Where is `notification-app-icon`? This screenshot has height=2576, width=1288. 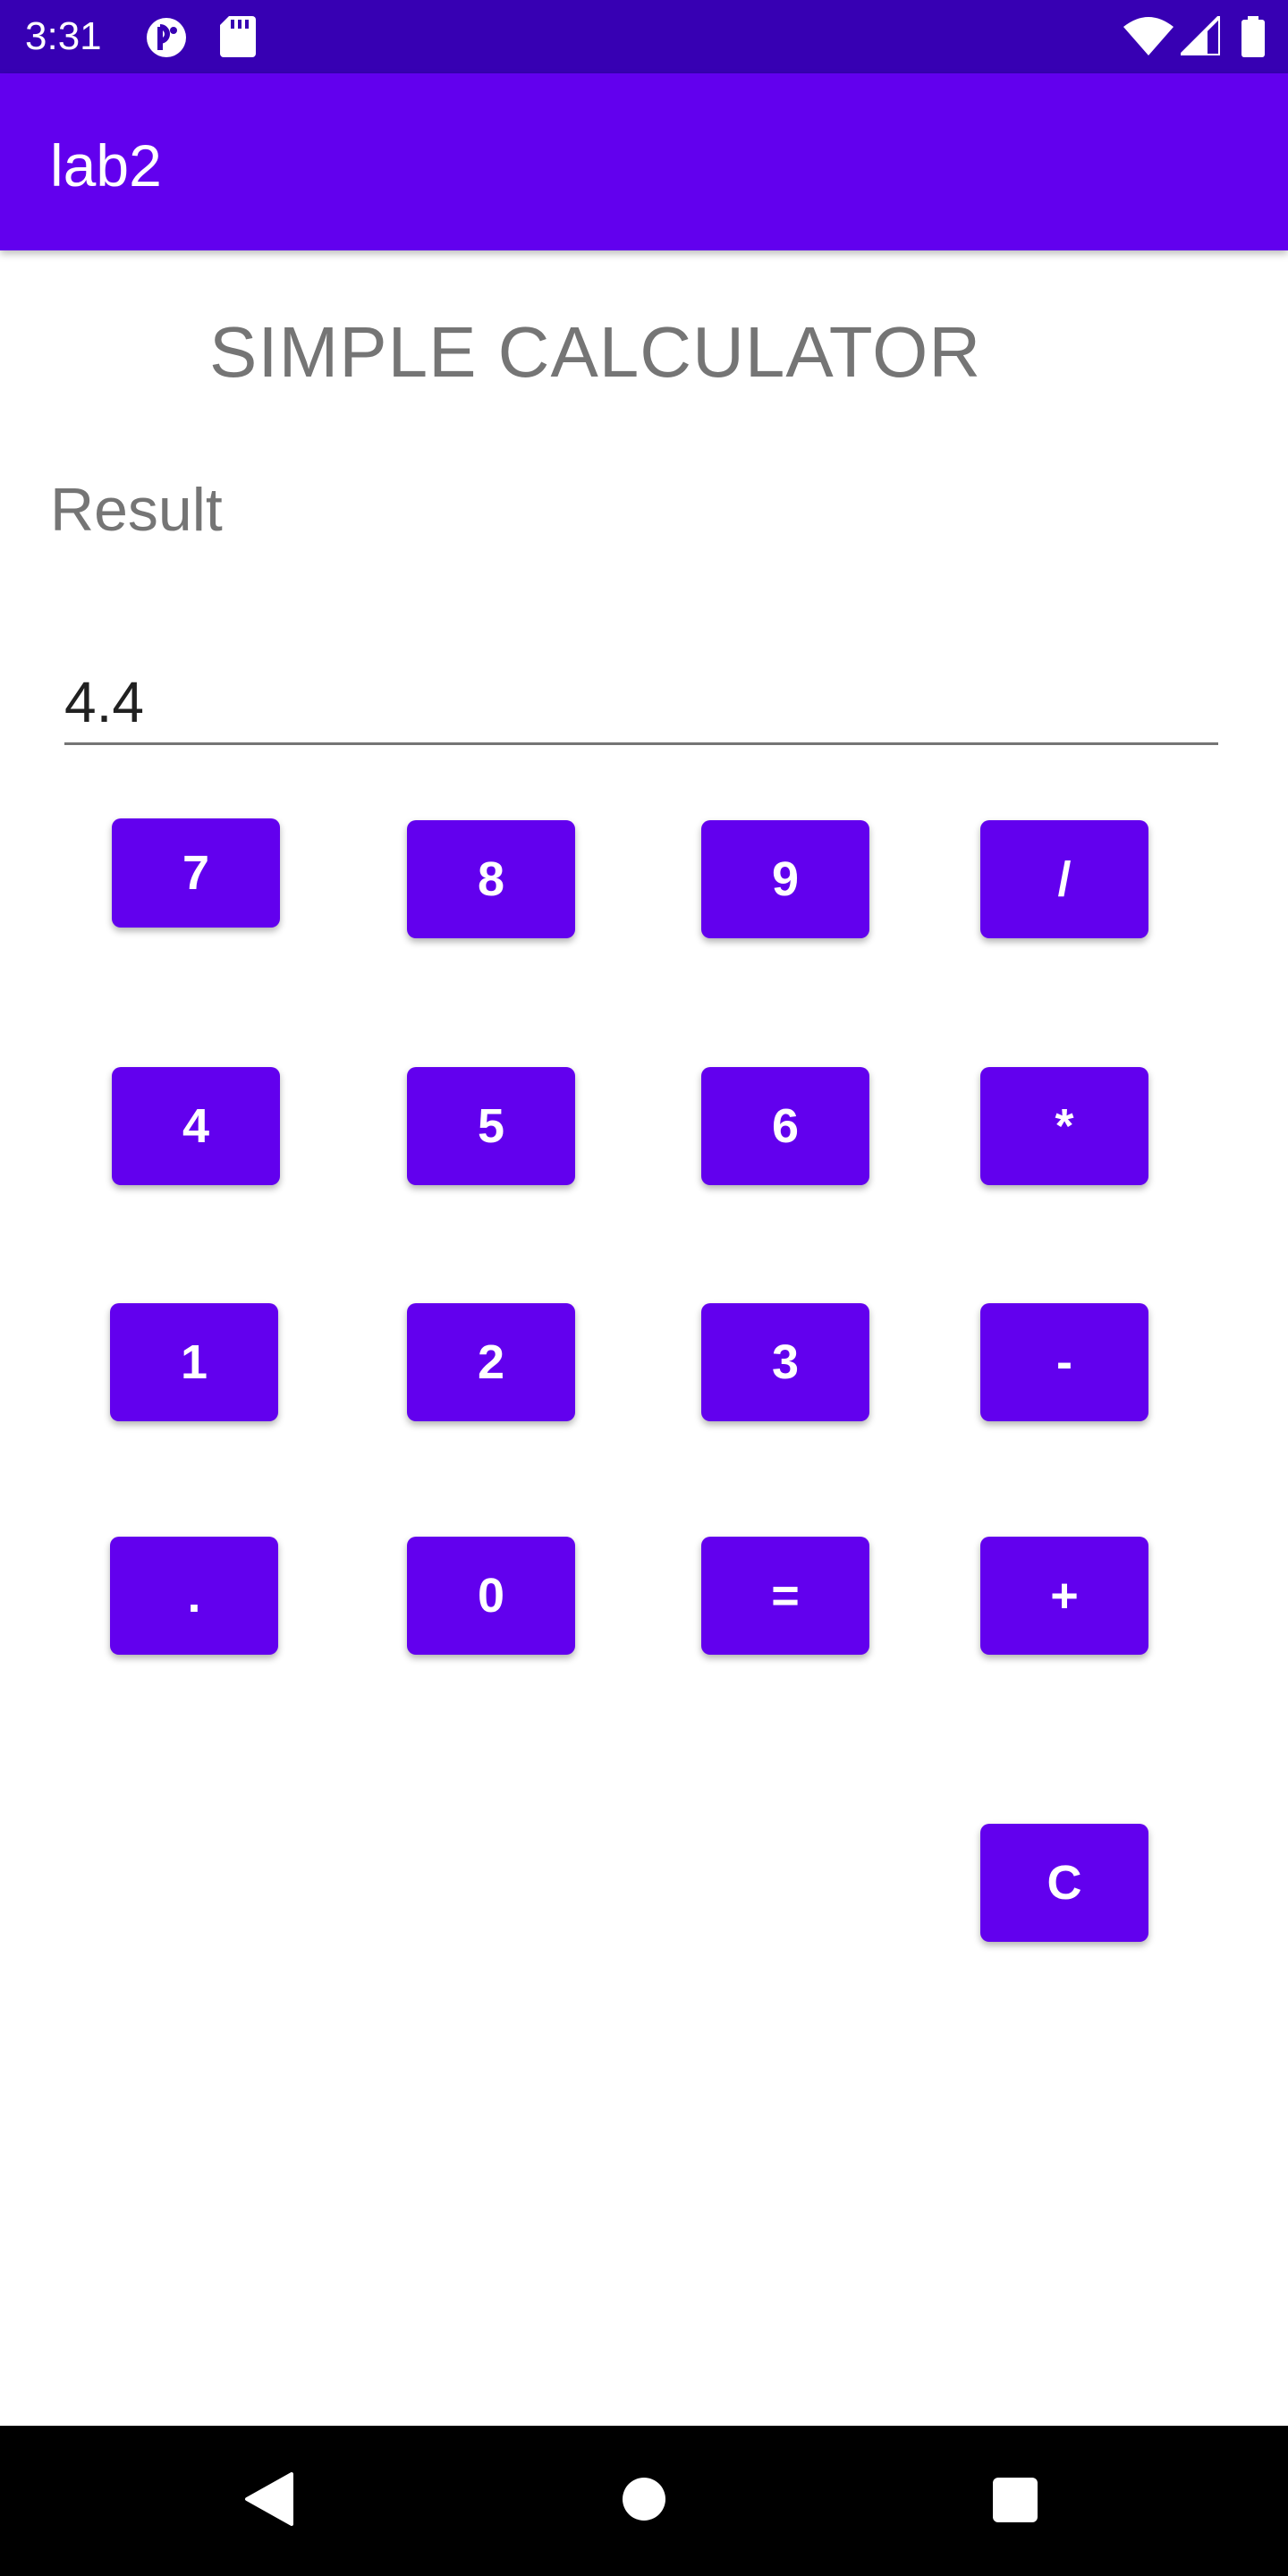 notification-app-icon is located at coordinates (166, 37).